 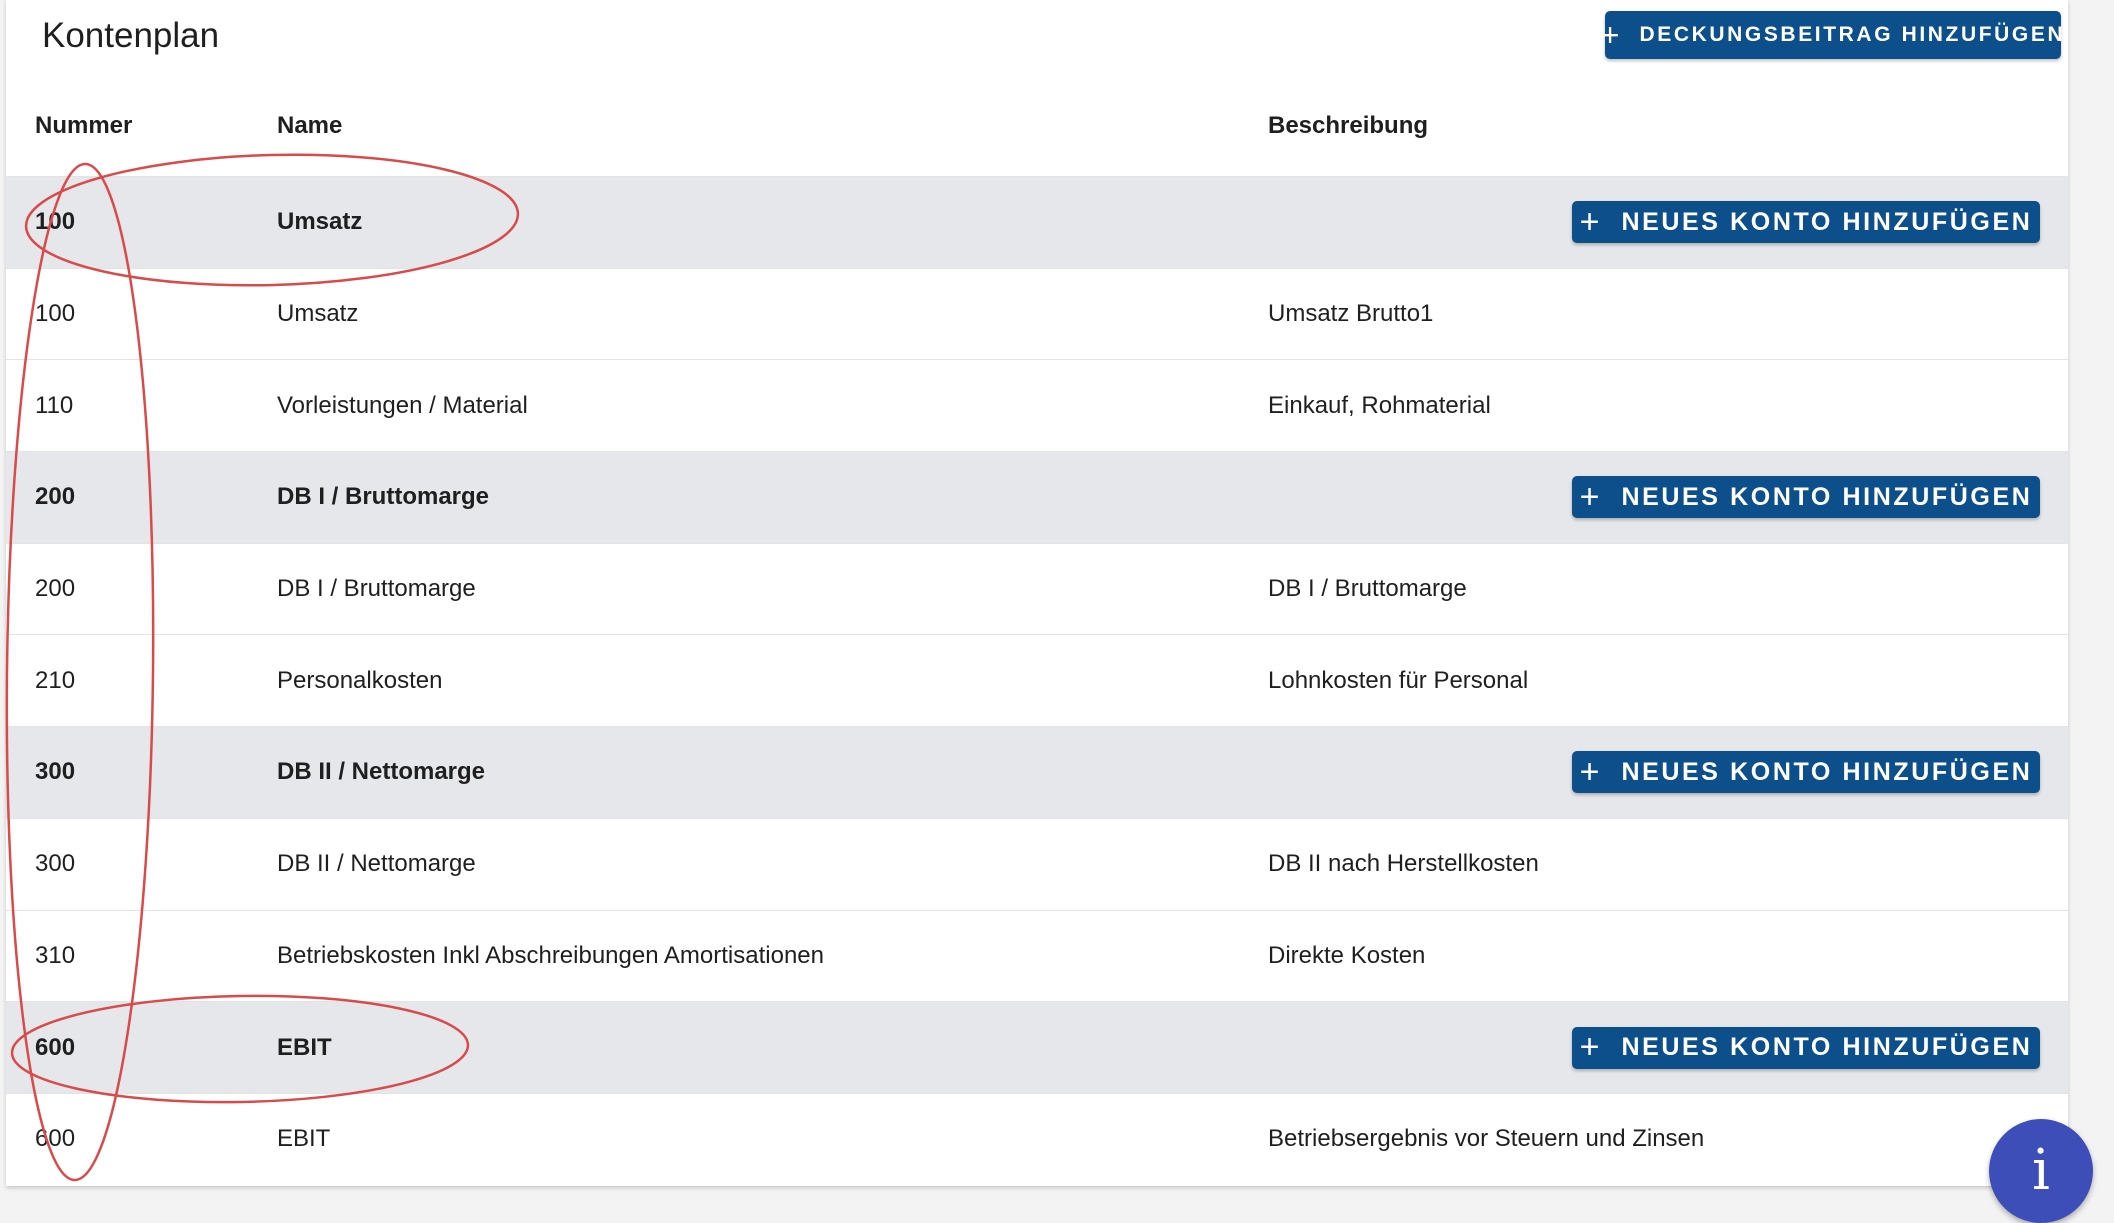 I want to click on table-row: 100 Umsatz Umsatz Brutto1, so click(x=1037, y=313).